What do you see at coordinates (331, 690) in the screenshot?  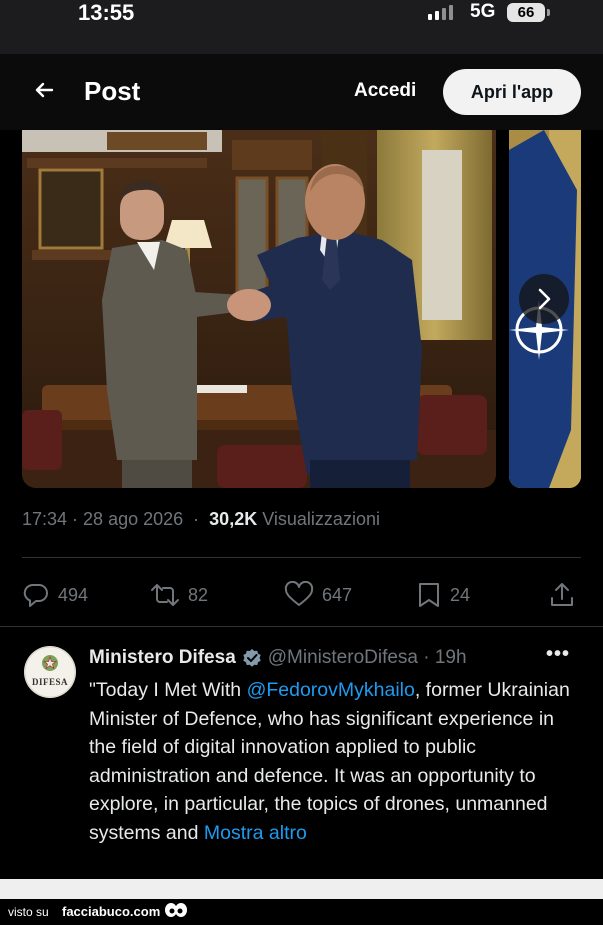 I see `mention-link: @FedorovMykhailo` at bounding box center [331, 690].